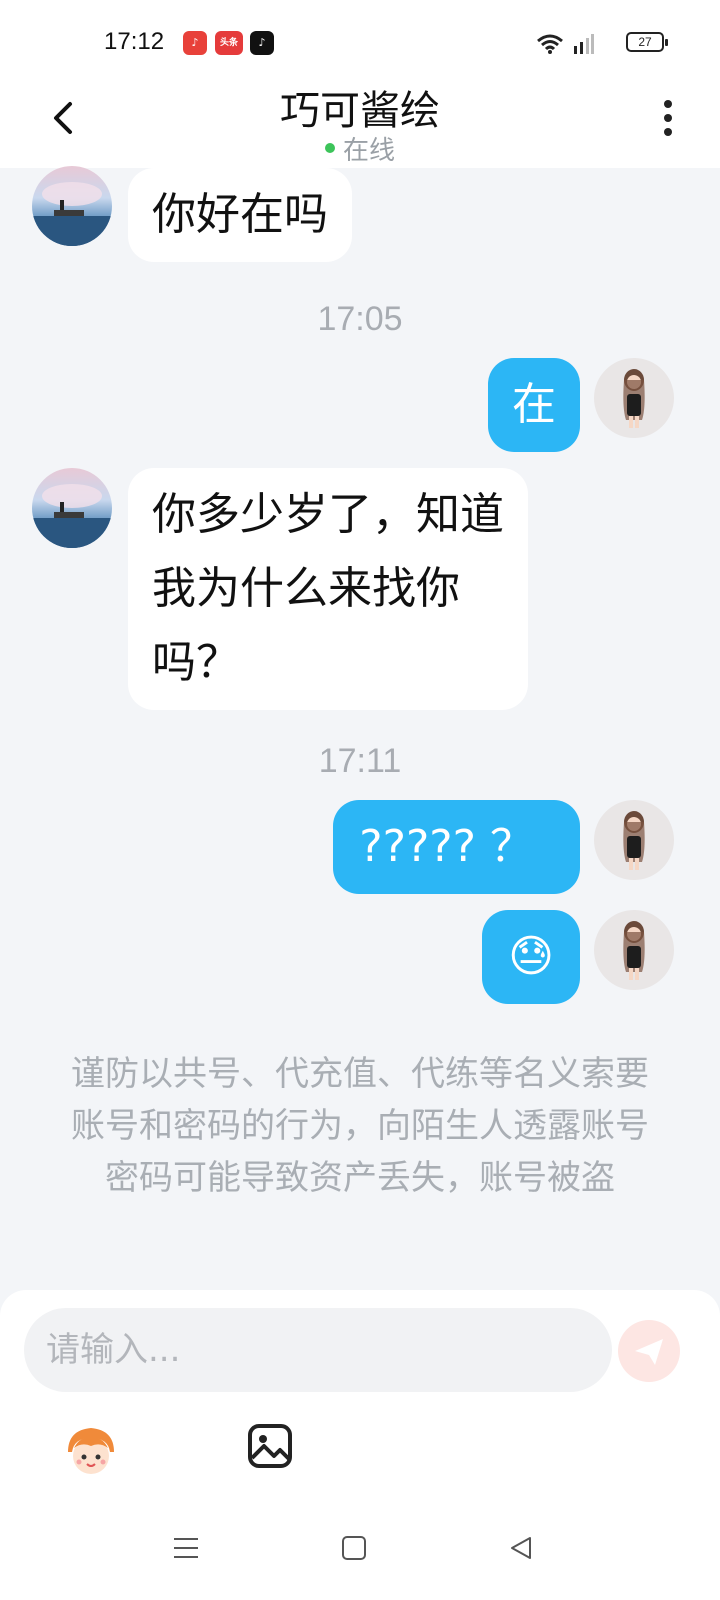 This screenshot has height=1600, width=720. I want to click on emoji-button, so click(91, 1449).